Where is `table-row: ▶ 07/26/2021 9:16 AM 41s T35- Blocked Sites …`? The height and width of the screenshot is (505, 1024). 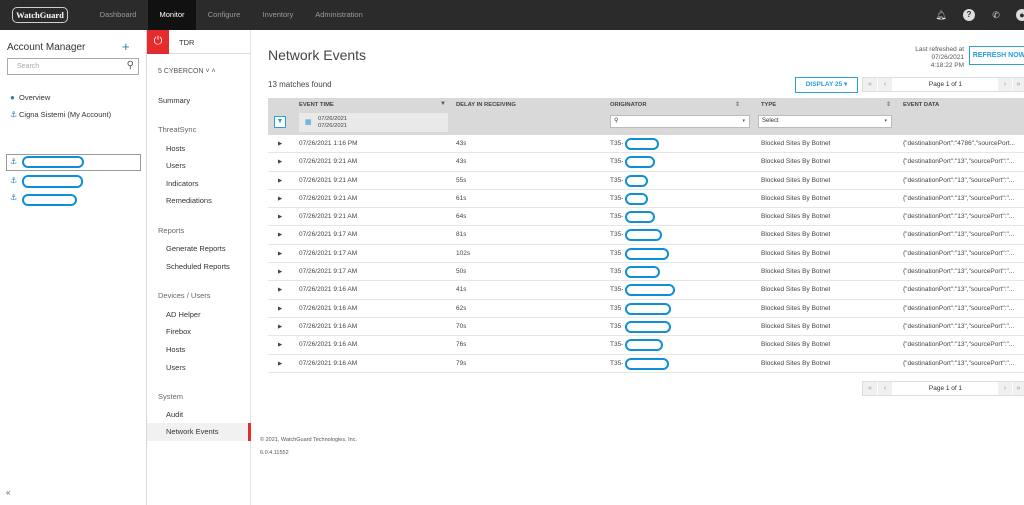 table-row: ▶ 07/26/2021 9:16 AM 41s T35- Blocked Sites … is located at coordinates (646, 290).